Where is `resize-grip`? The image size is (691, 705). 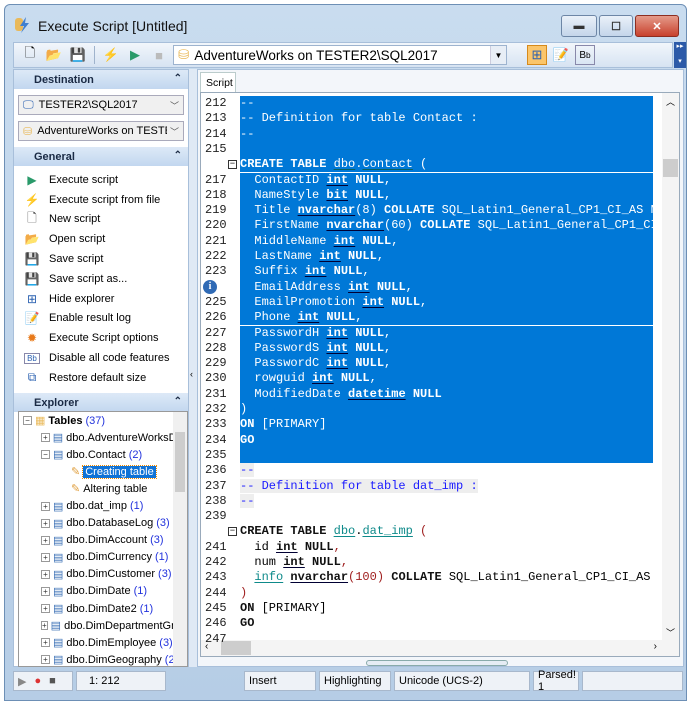 resize-grip is located at coordinates (632, 681).